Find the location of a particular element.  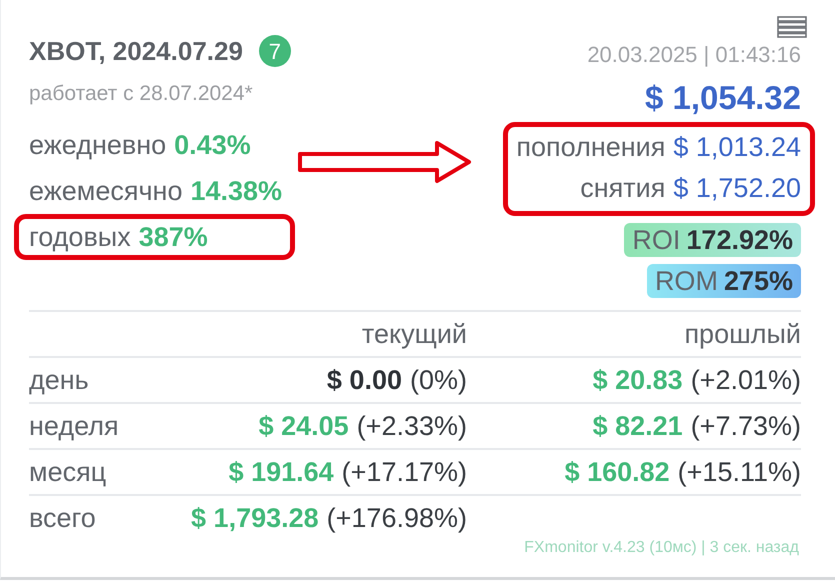

percent-change: (+2.33%) is located at coordinates (411, 426).